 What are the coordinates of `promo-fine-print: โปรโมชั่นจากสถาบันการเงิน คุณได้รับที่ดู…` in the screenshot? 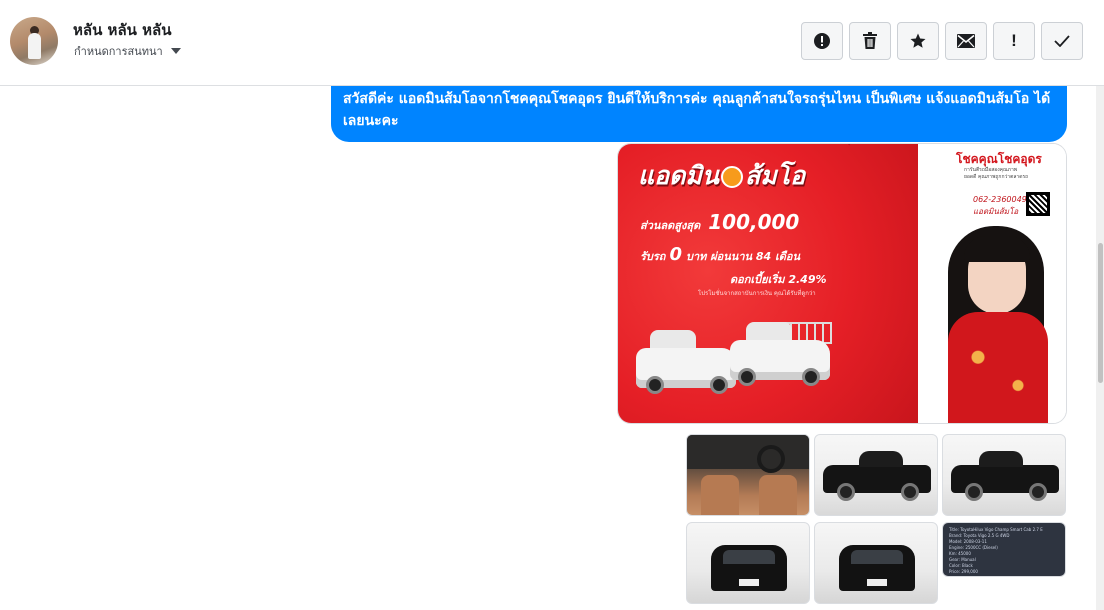 It's located at (757, 293).